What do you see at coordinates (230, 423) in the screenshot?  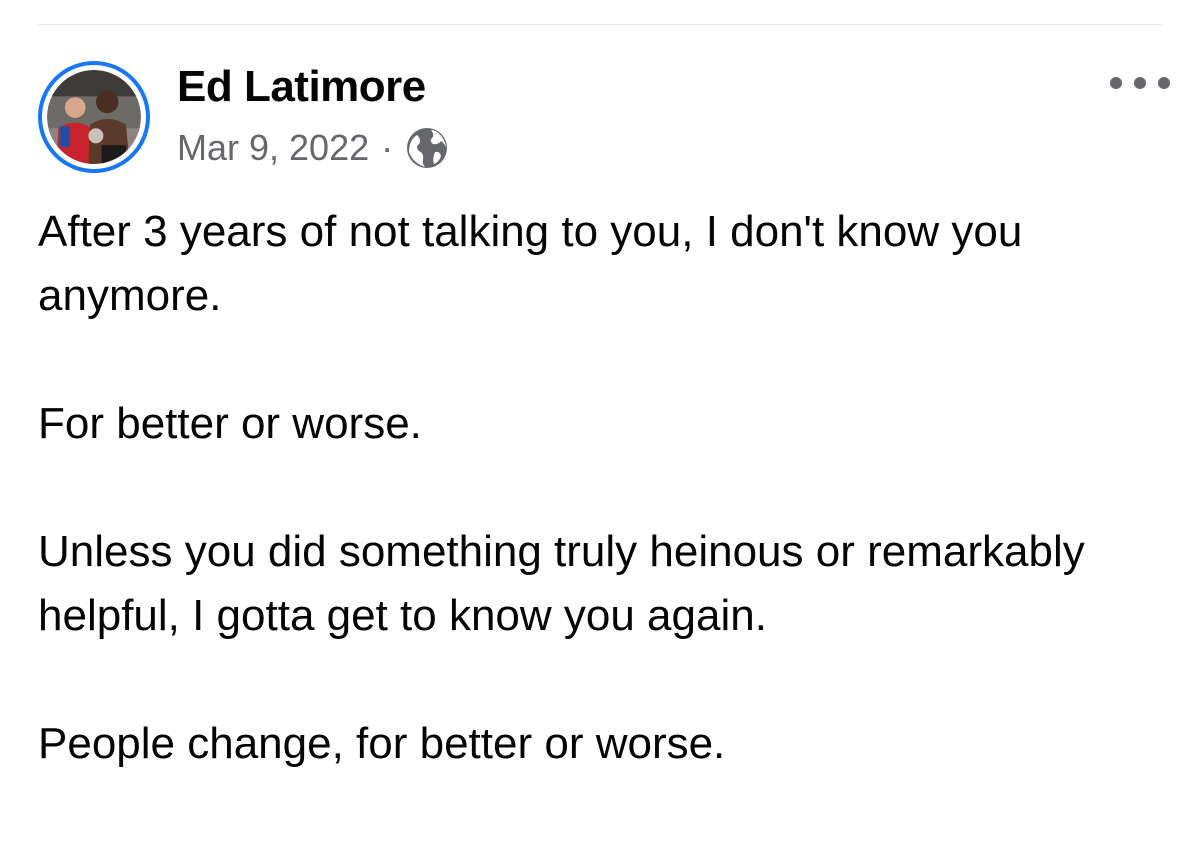 I see `post-paragraph: For better or worse.` at bounding box center [230, 423].